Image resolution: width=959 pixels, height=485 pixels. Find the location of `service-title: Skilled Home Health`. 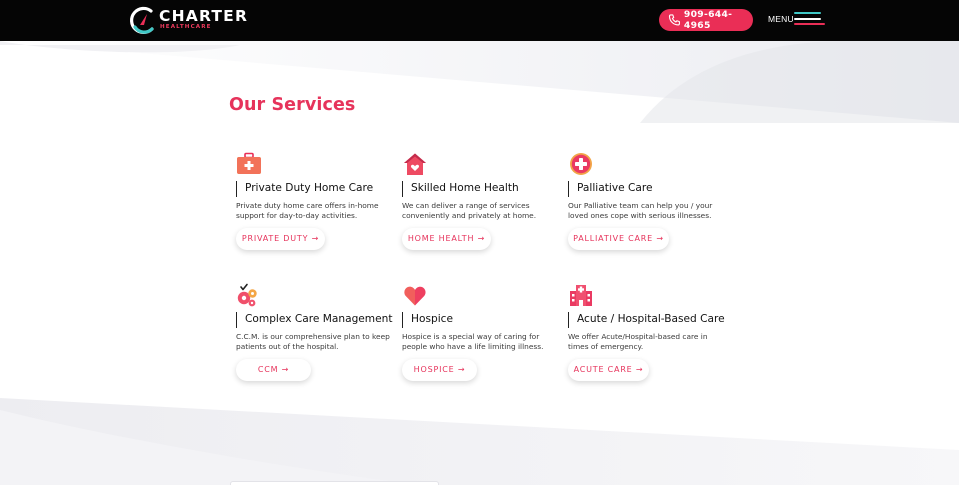

service-title: Skilled Home Health is located at coordinates (460, 189).